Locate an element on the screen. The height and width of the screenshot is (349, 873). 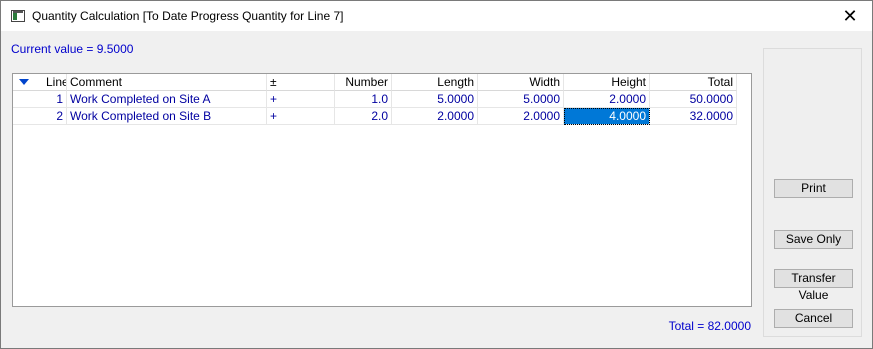
close-button: ✕ is located at coordinates (850, 16).